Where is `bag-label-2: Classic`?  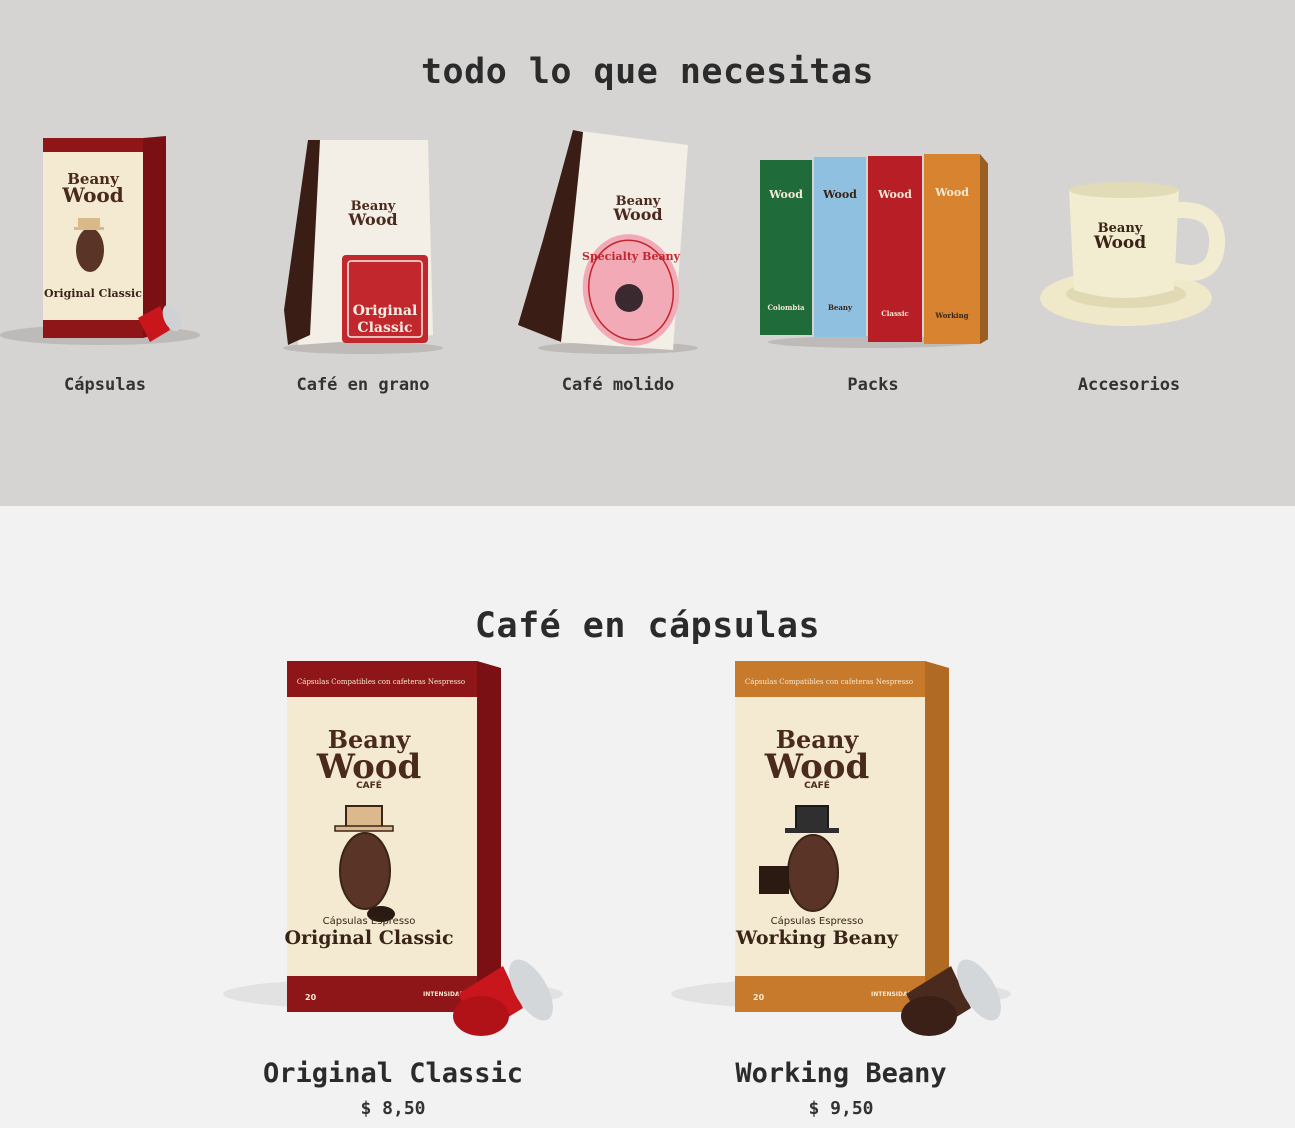
bag-label-2: Classic is located at coordinates (384, 328).